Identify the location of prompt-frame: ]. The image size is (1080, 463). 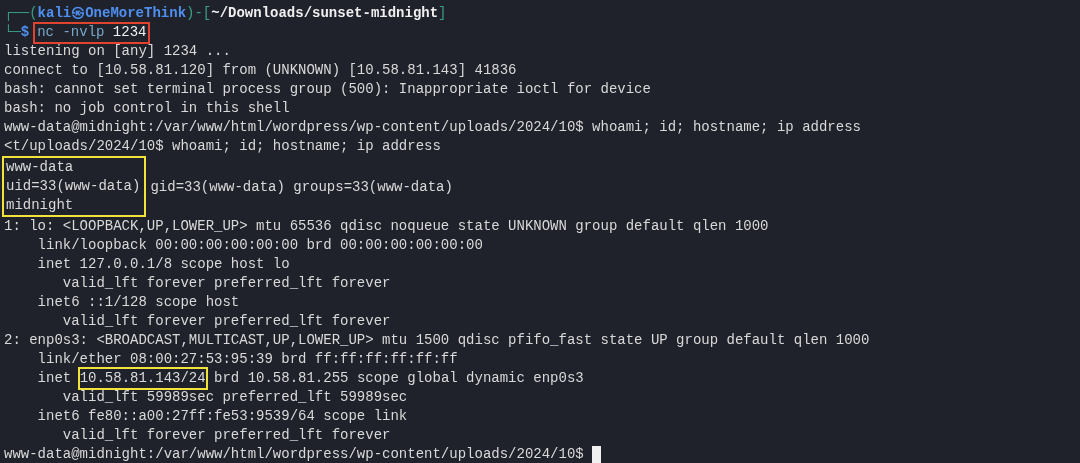
(442, 13).